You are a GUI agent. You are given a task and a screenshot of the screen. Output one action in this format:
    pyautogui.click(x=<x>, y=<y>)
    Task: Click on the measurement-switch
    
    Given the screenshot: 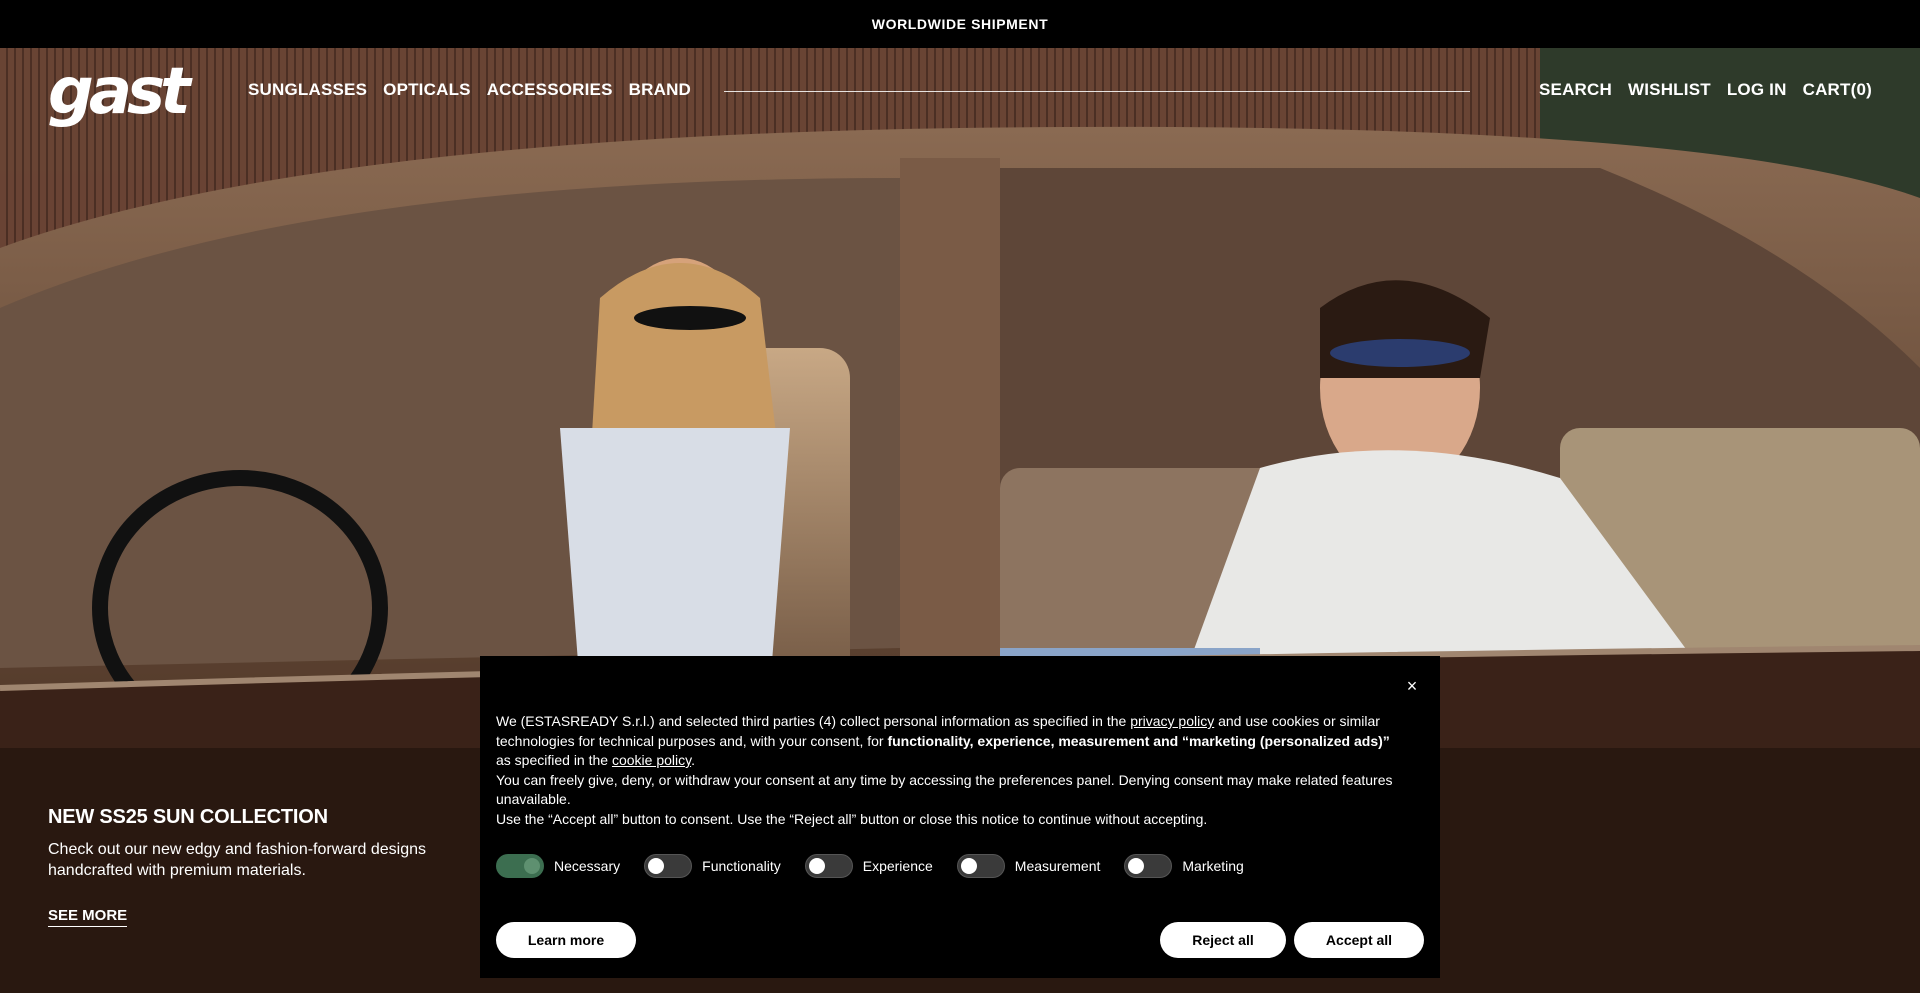 What is the action you would take?
    pyautogui.click(x=980, y=866)
    